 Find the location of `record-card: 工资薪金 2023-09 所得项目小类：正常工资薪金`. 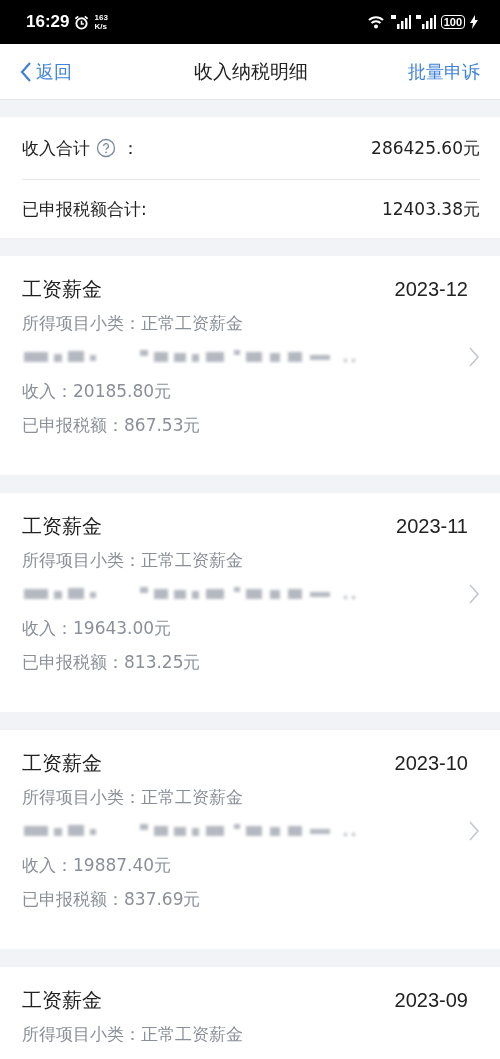

record-card: 工资薪金 2023-09 所得项目小类：正常工资薪金 is located at coordinates (250, 1013).